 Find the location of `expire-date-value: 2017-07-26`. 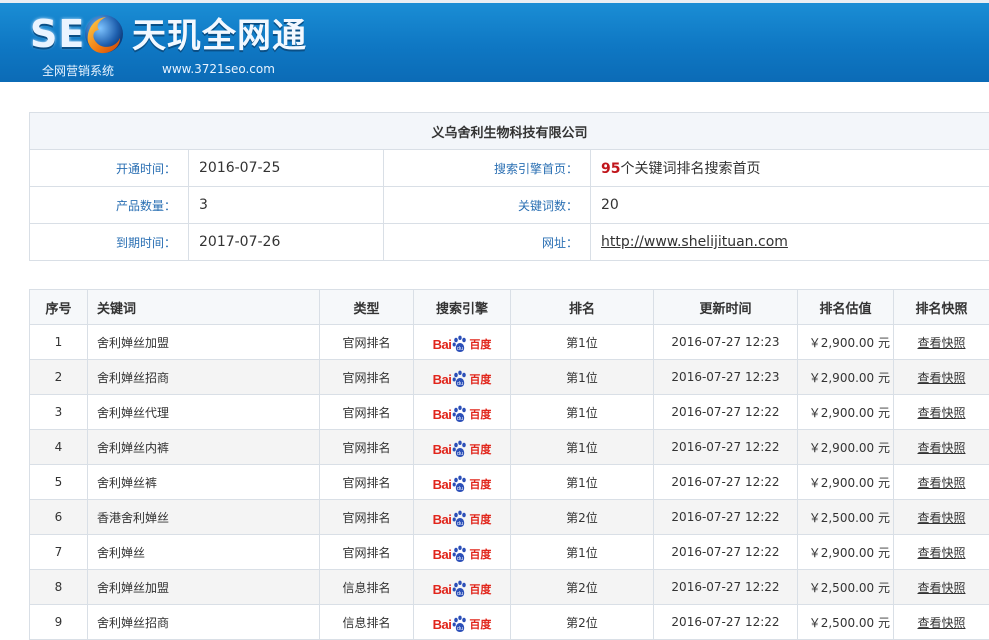

expire-date-value: 2017-07-26 is located at coordinates (286, 242).